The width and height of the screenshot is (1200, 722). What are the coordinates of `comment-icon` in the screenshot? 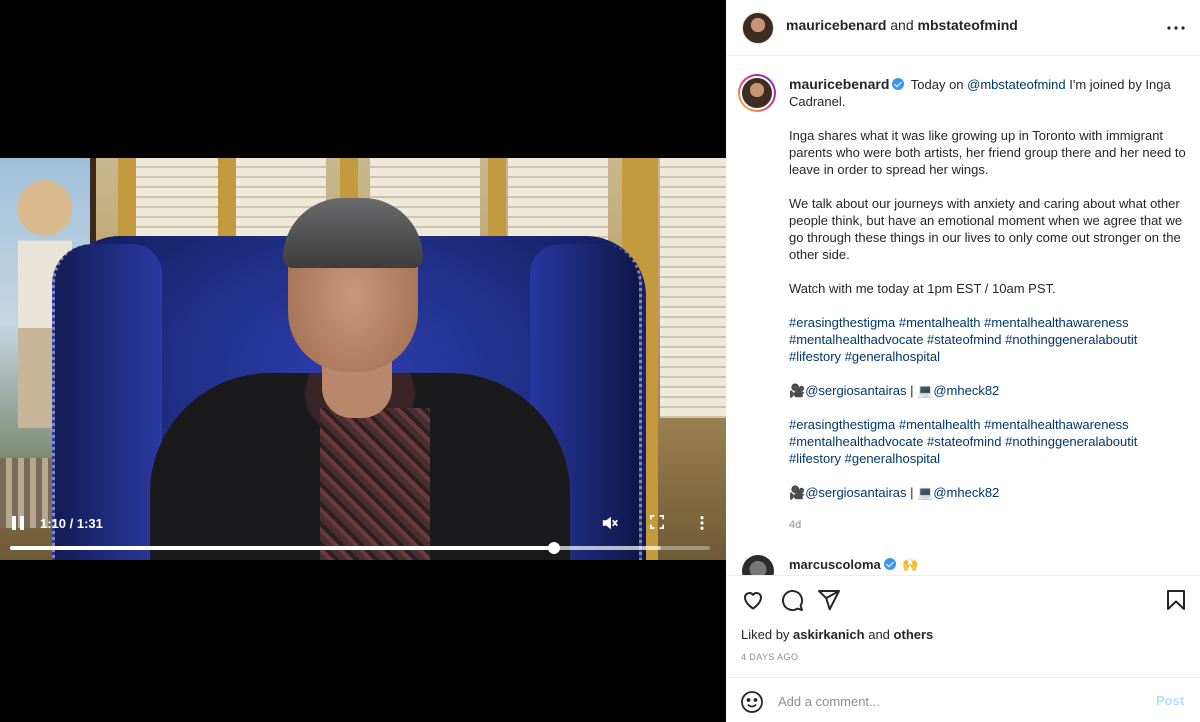 It's located at (792, 600).